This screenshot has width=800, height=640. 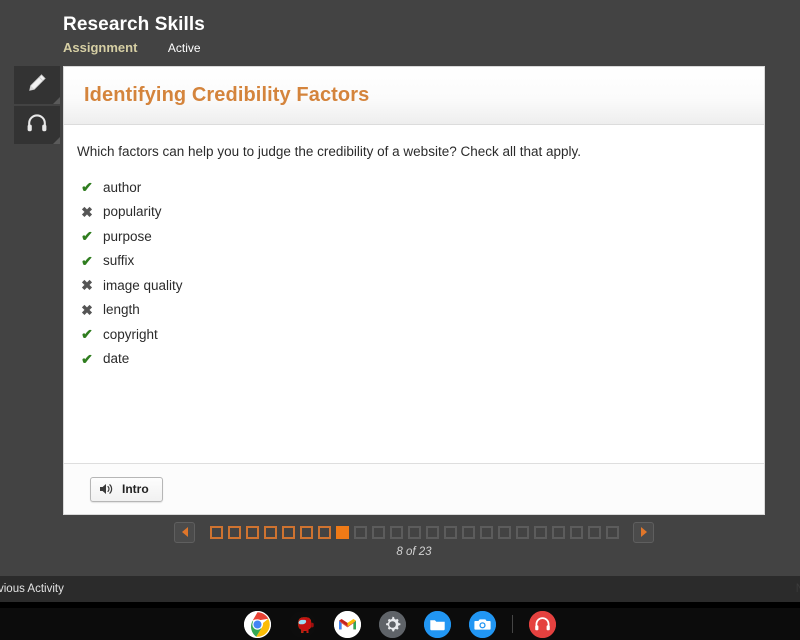 I want to click on card-footer: Intro, so click(x=414, y=488).